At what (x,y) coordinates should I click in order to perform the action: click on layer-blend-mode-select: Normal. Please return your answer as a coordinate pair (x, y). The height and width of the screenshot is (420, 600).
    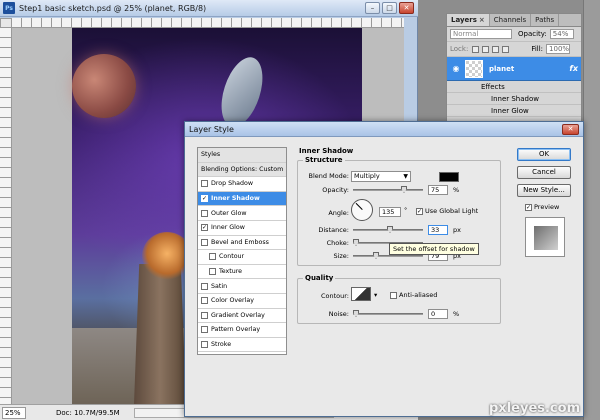
    Looking at the image, I should click on (481, 34).